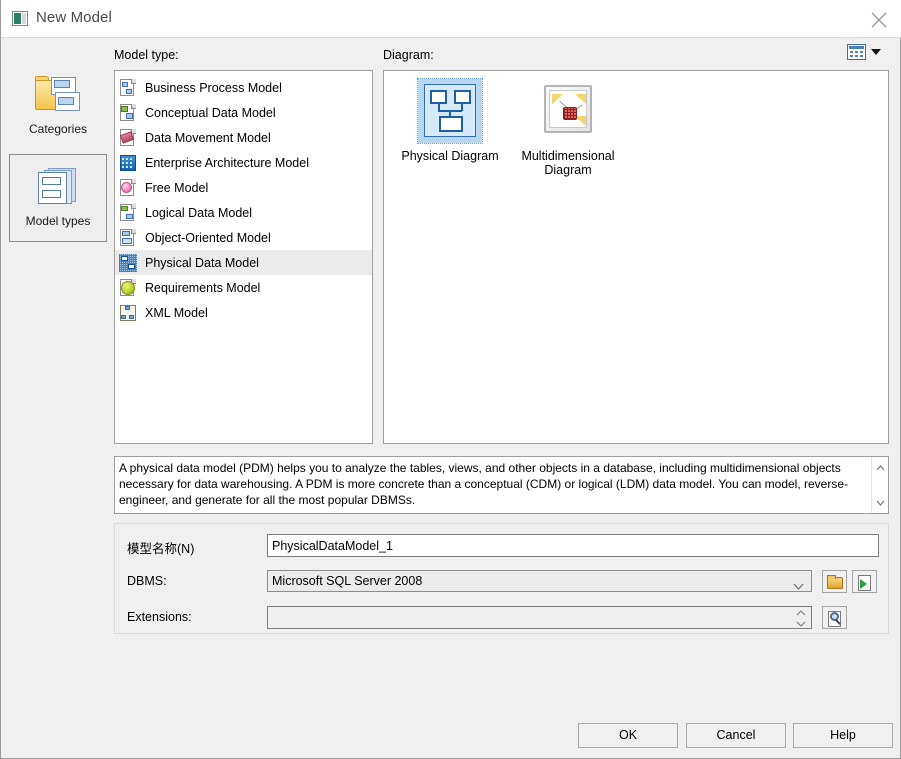 The width and height of the screenshot is (901, 759). I want to click on model-type-row-enterprise-architecture: Enterprise Architecture Model, so click(243, 162).